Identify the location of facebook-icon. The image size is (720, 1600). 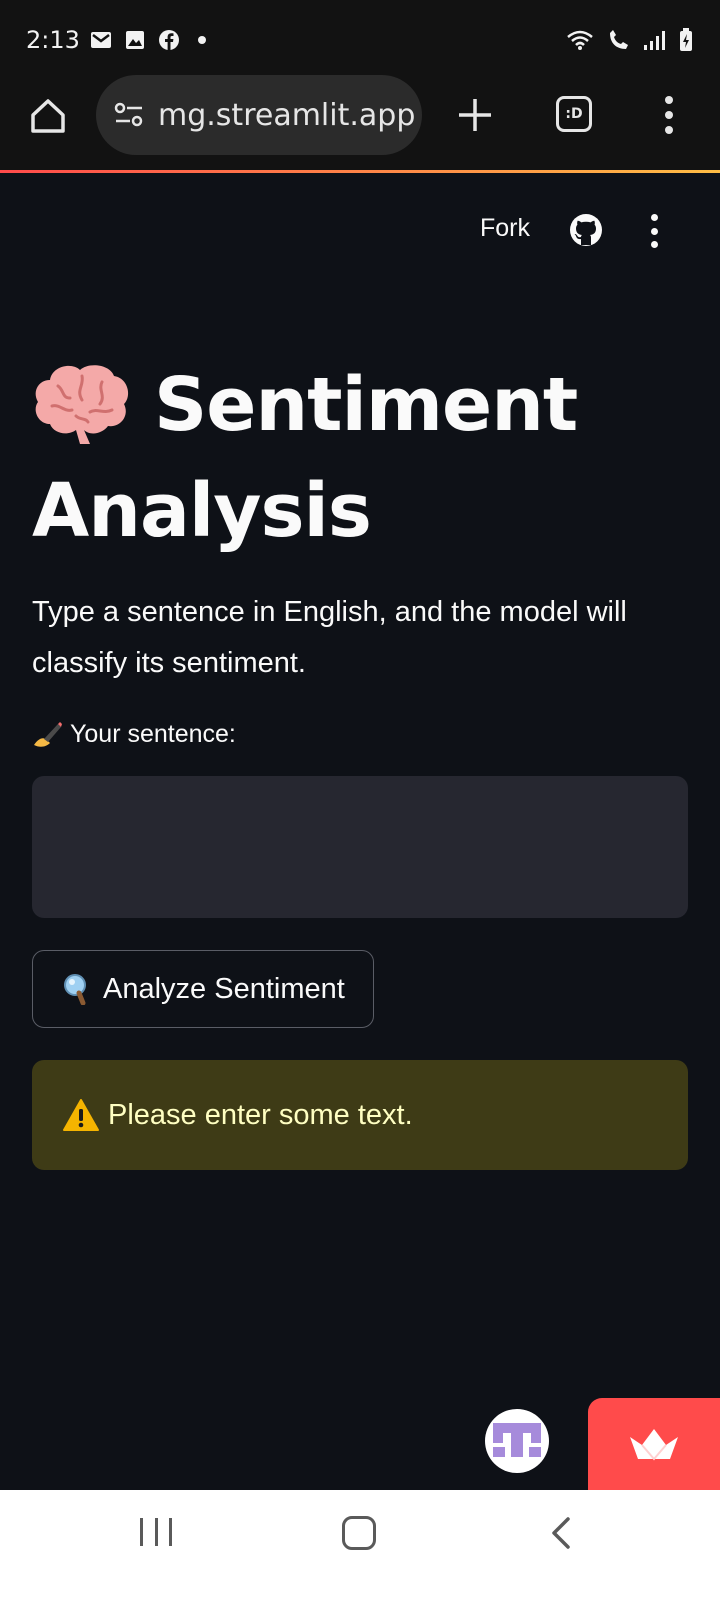
(169, 40).